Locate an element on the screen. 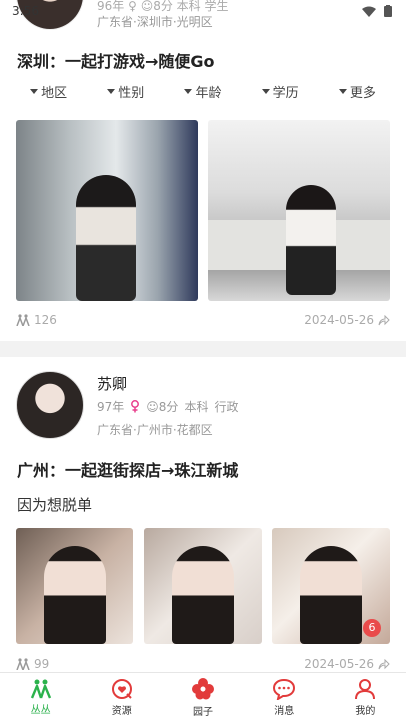 The height and width of the screenshot is (722, 406). filter-more: 更多 is located at coordinates (357, 91).